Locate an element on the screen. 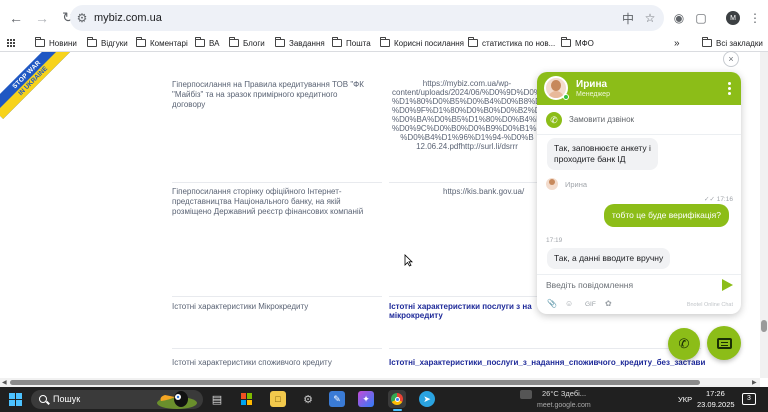 Image resolution: width=768 pixels, height=412 pixels. bookmark-item: Коментарі is located at coordinates (162, 43).